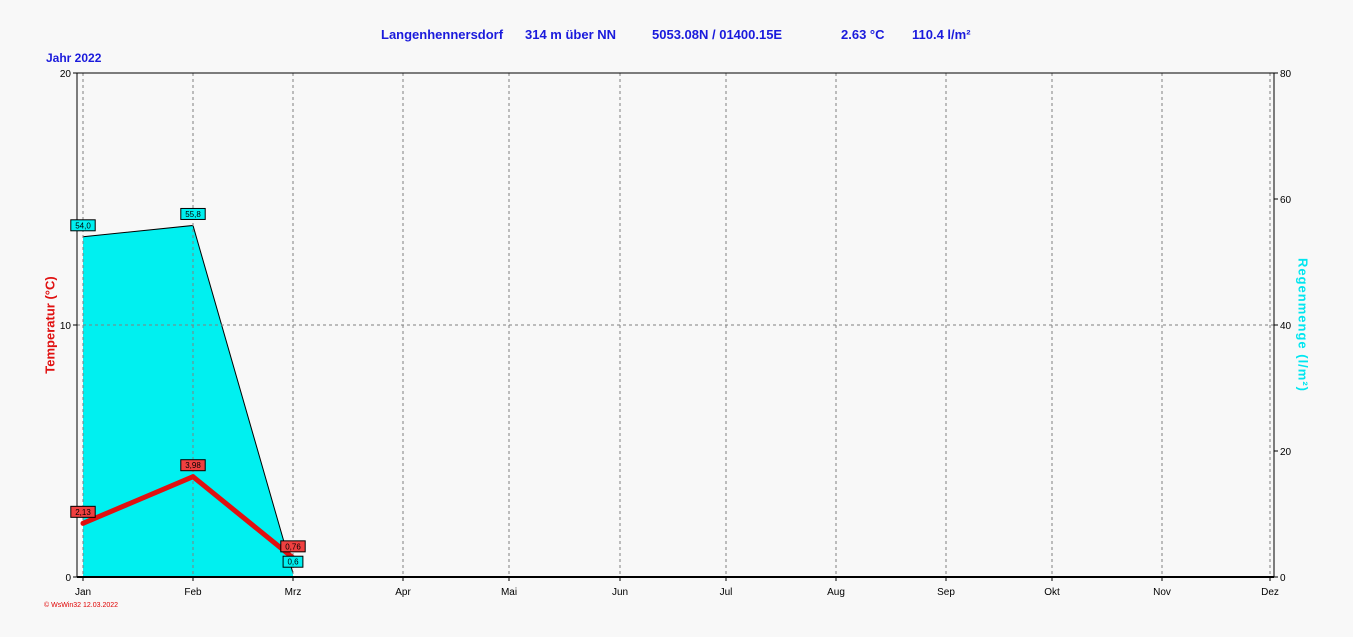  Describe the element at coordinates (1052, 592) in the screenshot. I see `x-tick-label-okt: Okt` at that location.